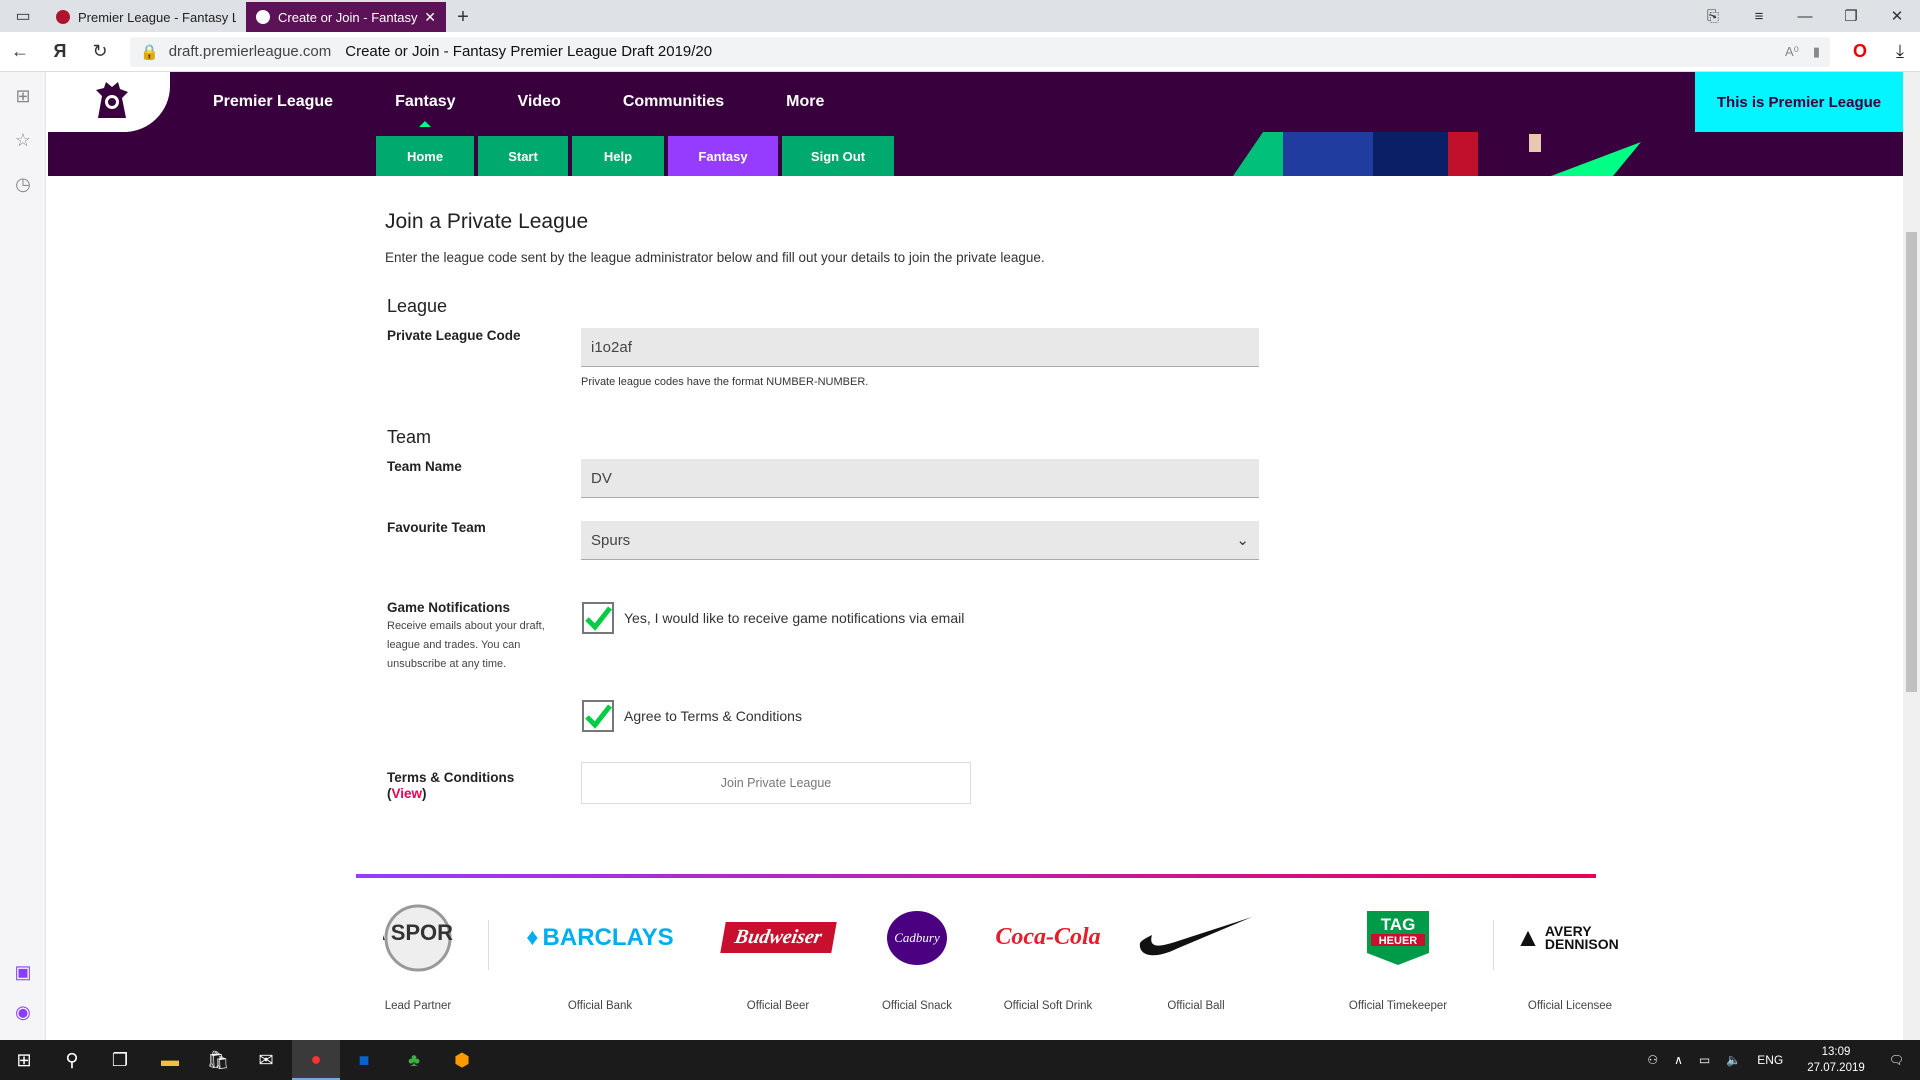 The image size is (1920, 1080). What do you see at coordinates (449, 607) in the screenshot?
I see `notifications-label: Game Notifications` at bounding box center [449, 607].